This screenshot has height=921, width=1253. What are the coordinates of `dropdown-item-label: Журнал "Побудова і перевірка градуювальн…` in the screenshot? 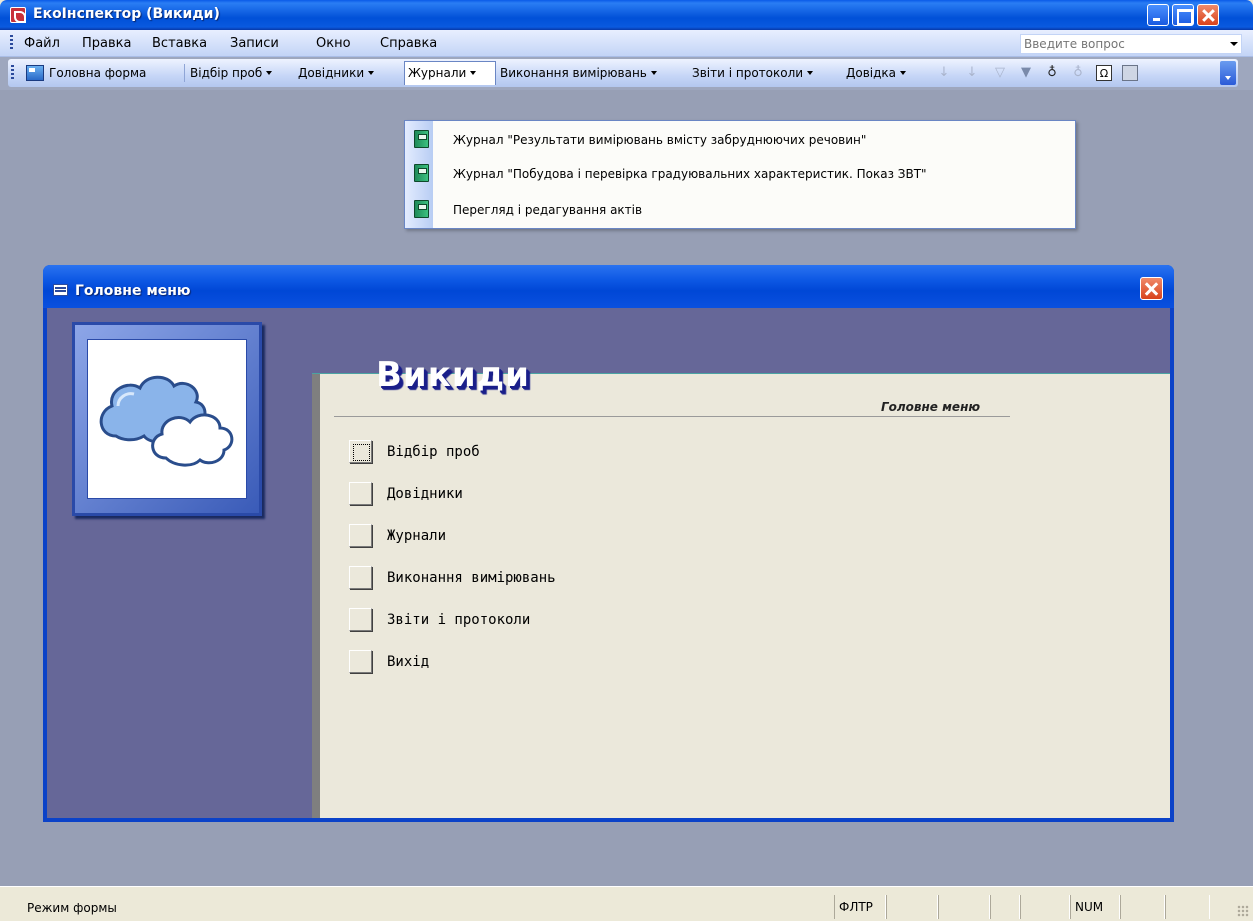 It's located at (690, 174).